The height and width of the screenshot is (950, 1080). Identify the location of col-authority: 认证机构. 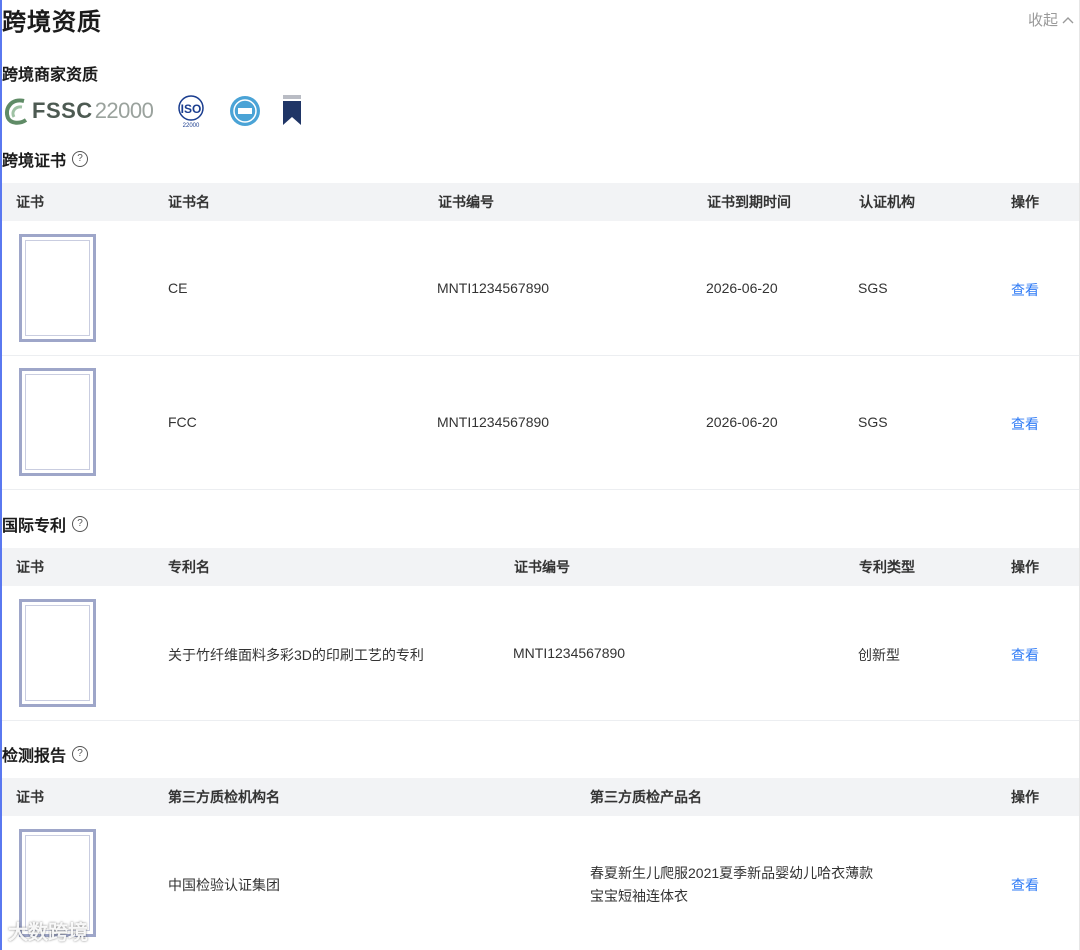
(887, 202).